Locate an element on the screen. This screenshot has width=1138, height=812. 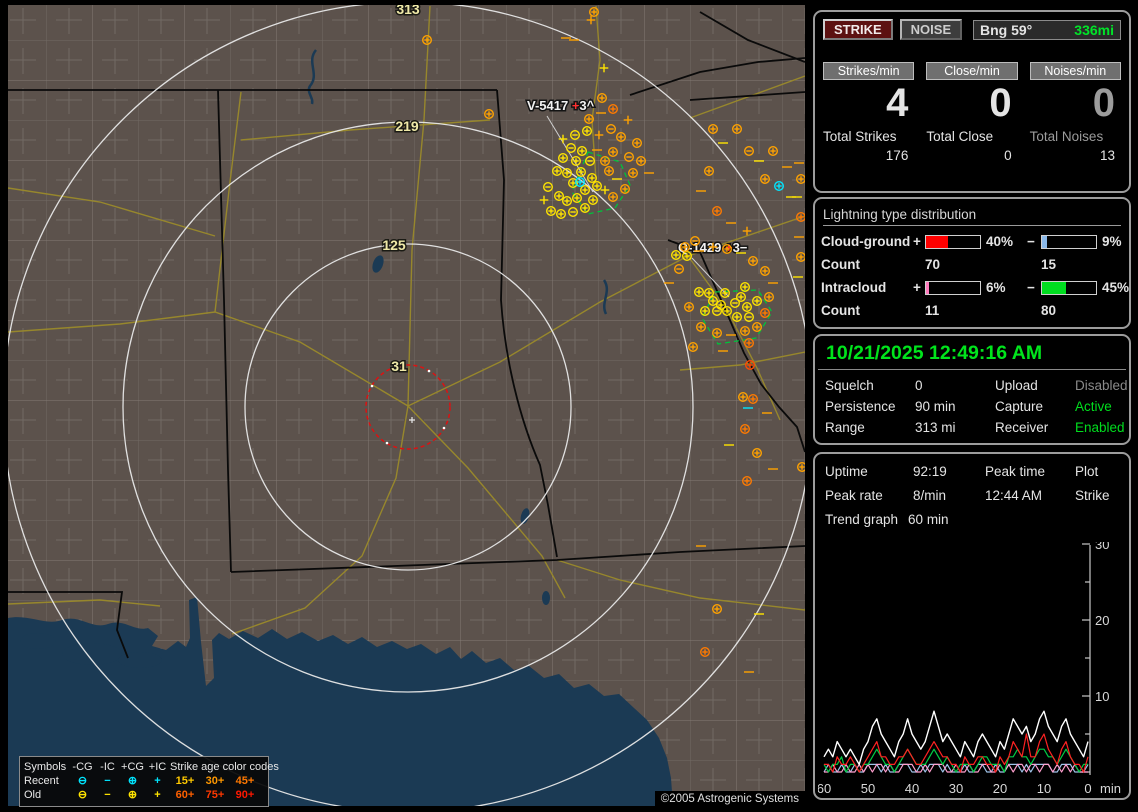
noises-column: Noises/min 0 Total Noises 13 is located at coordinates (1075, 112).